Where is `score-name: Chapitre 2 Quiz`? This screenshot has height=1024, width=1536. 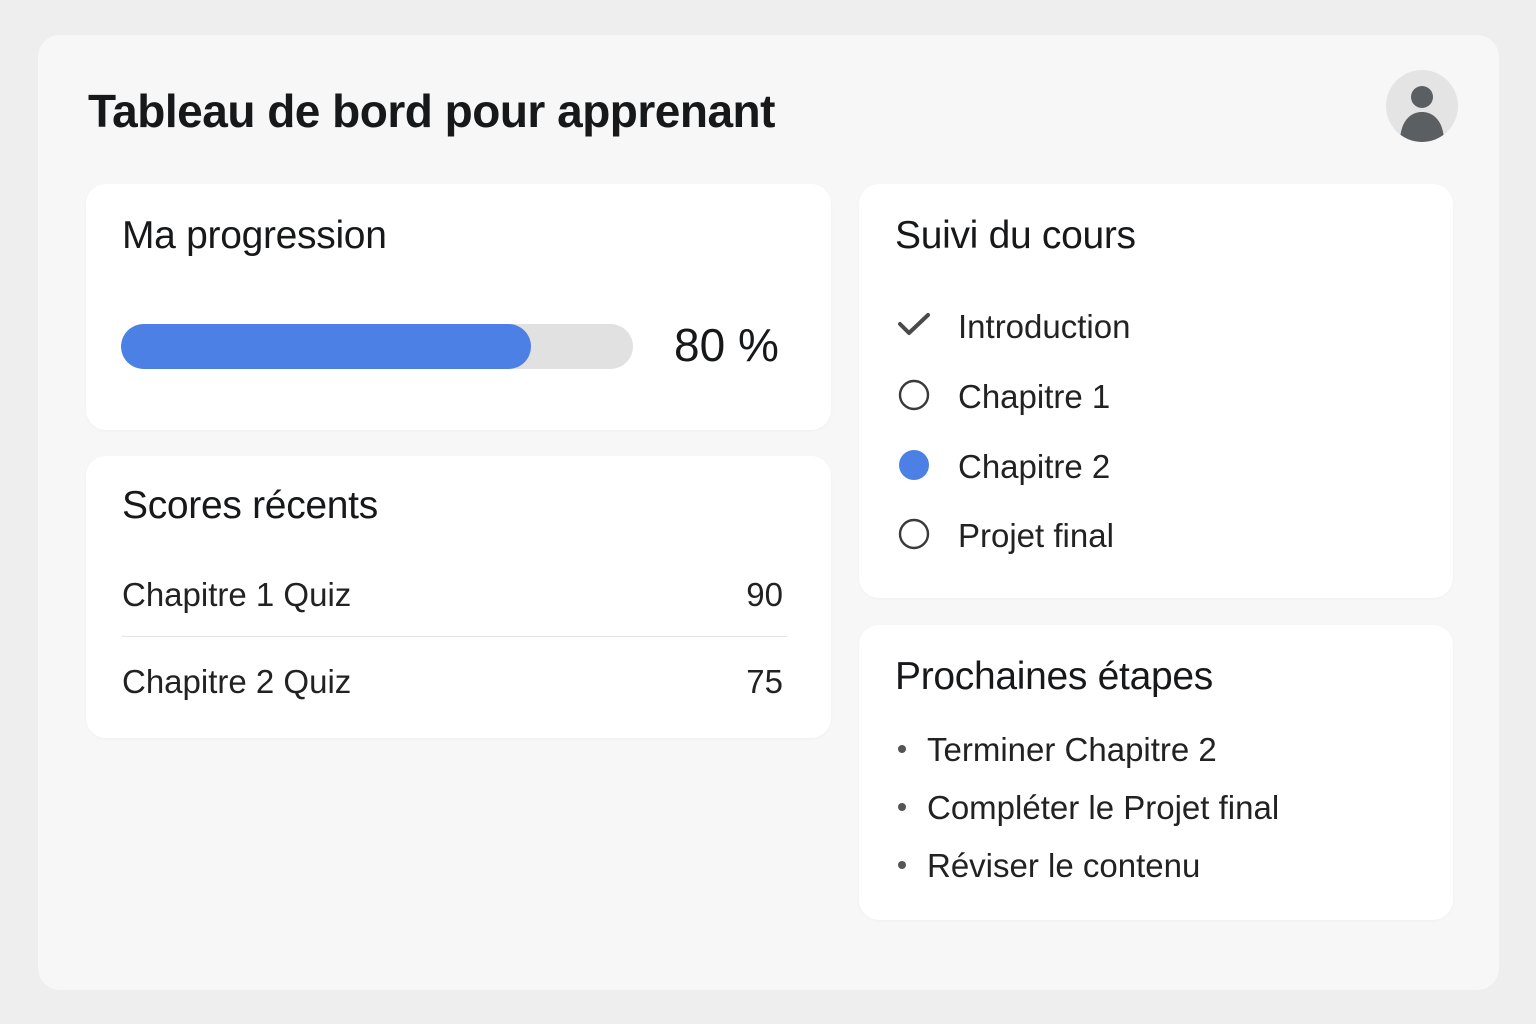
score-name: Chapitre 2 Quiz is located at coordinates (237, 681).